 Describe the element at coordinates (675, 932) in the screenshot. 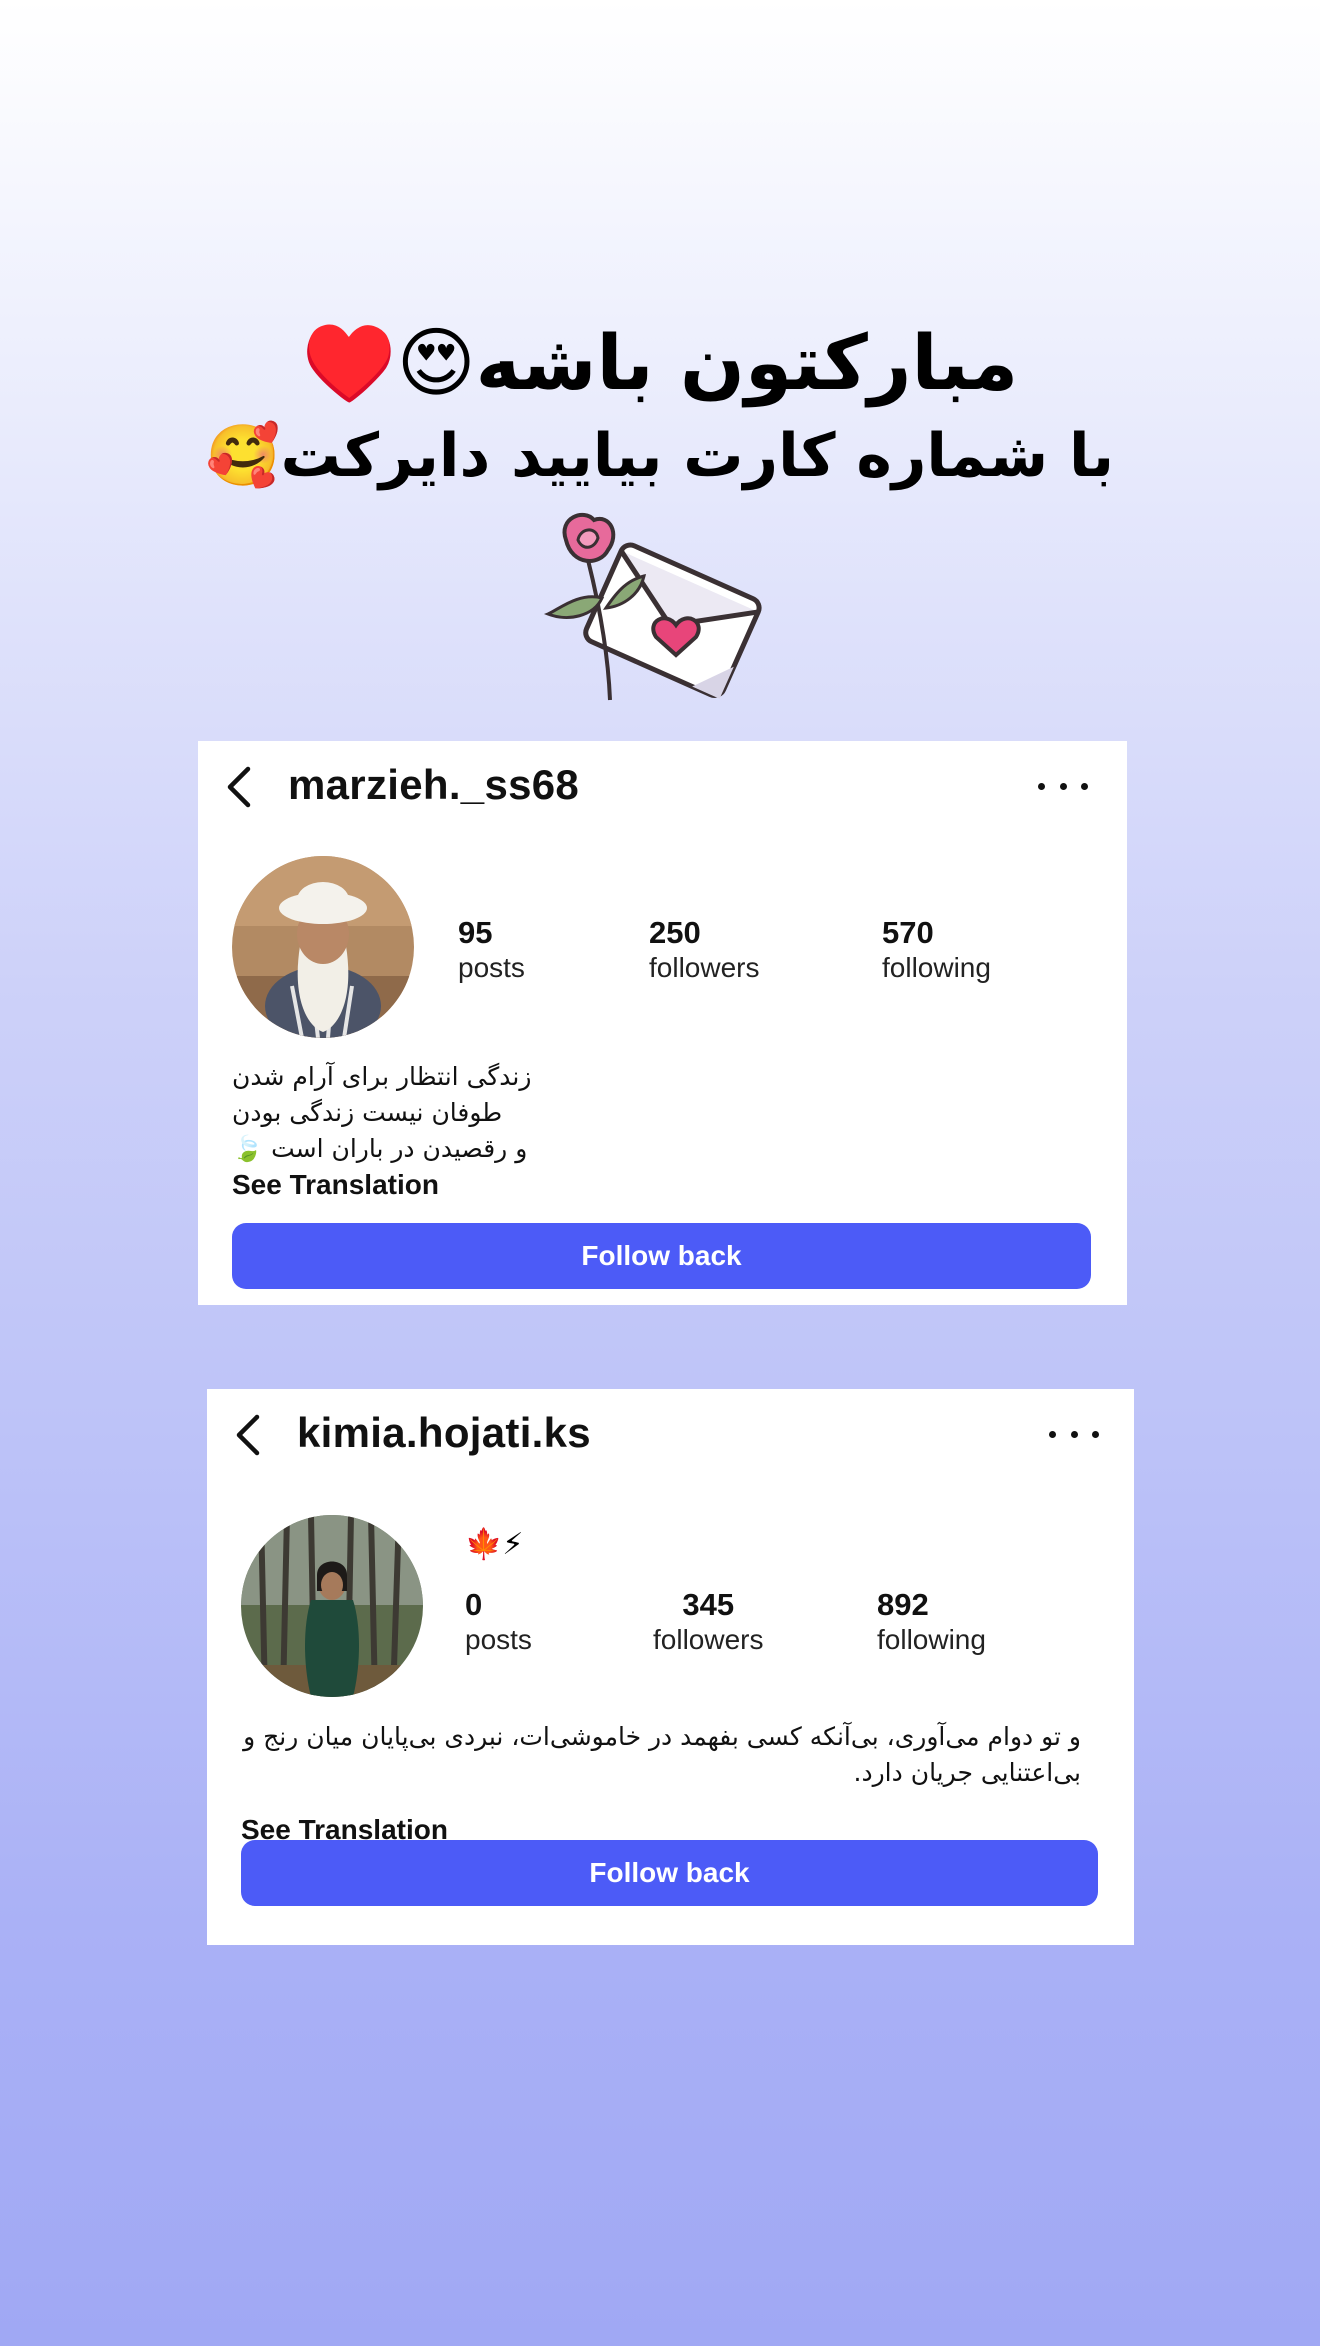

I see `followers-count: 250` at that location.